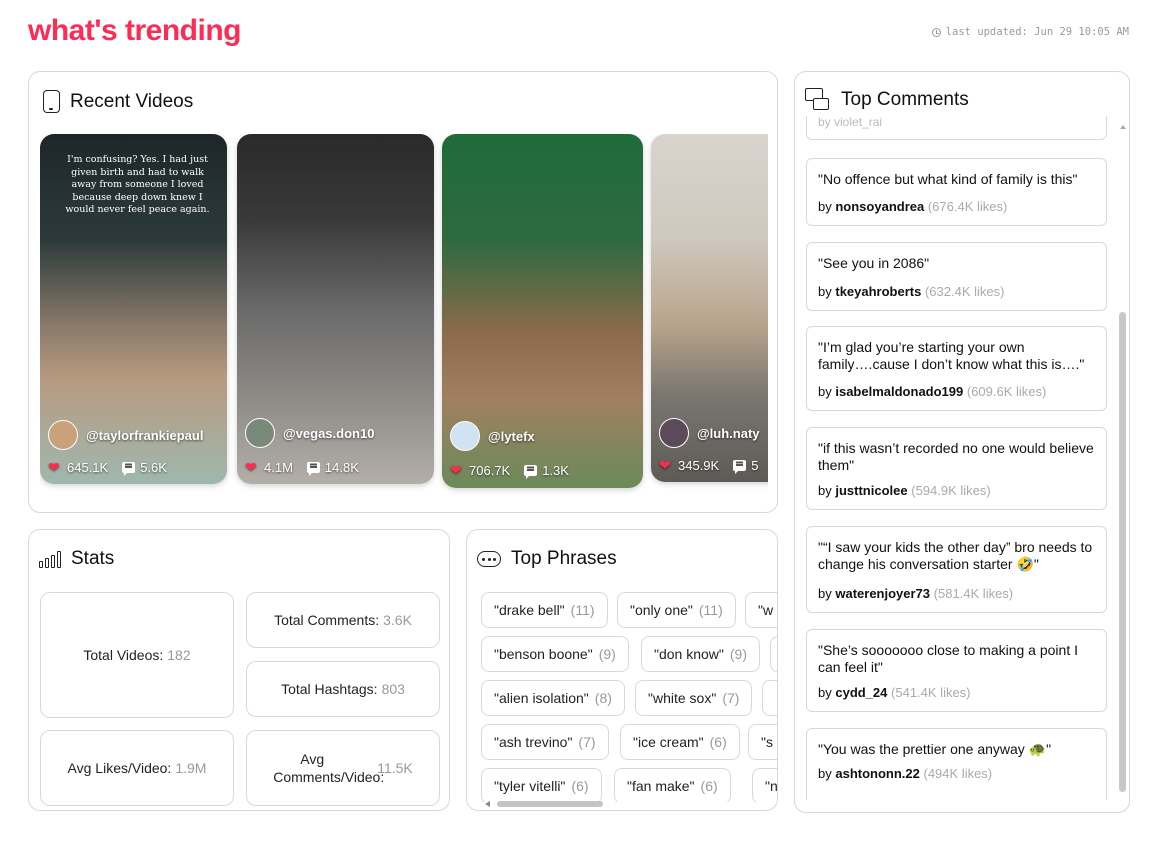 The height and width of the screenshot is (842, 1163). I want to click on video-user: @vegas.don10, so click(309, 433).